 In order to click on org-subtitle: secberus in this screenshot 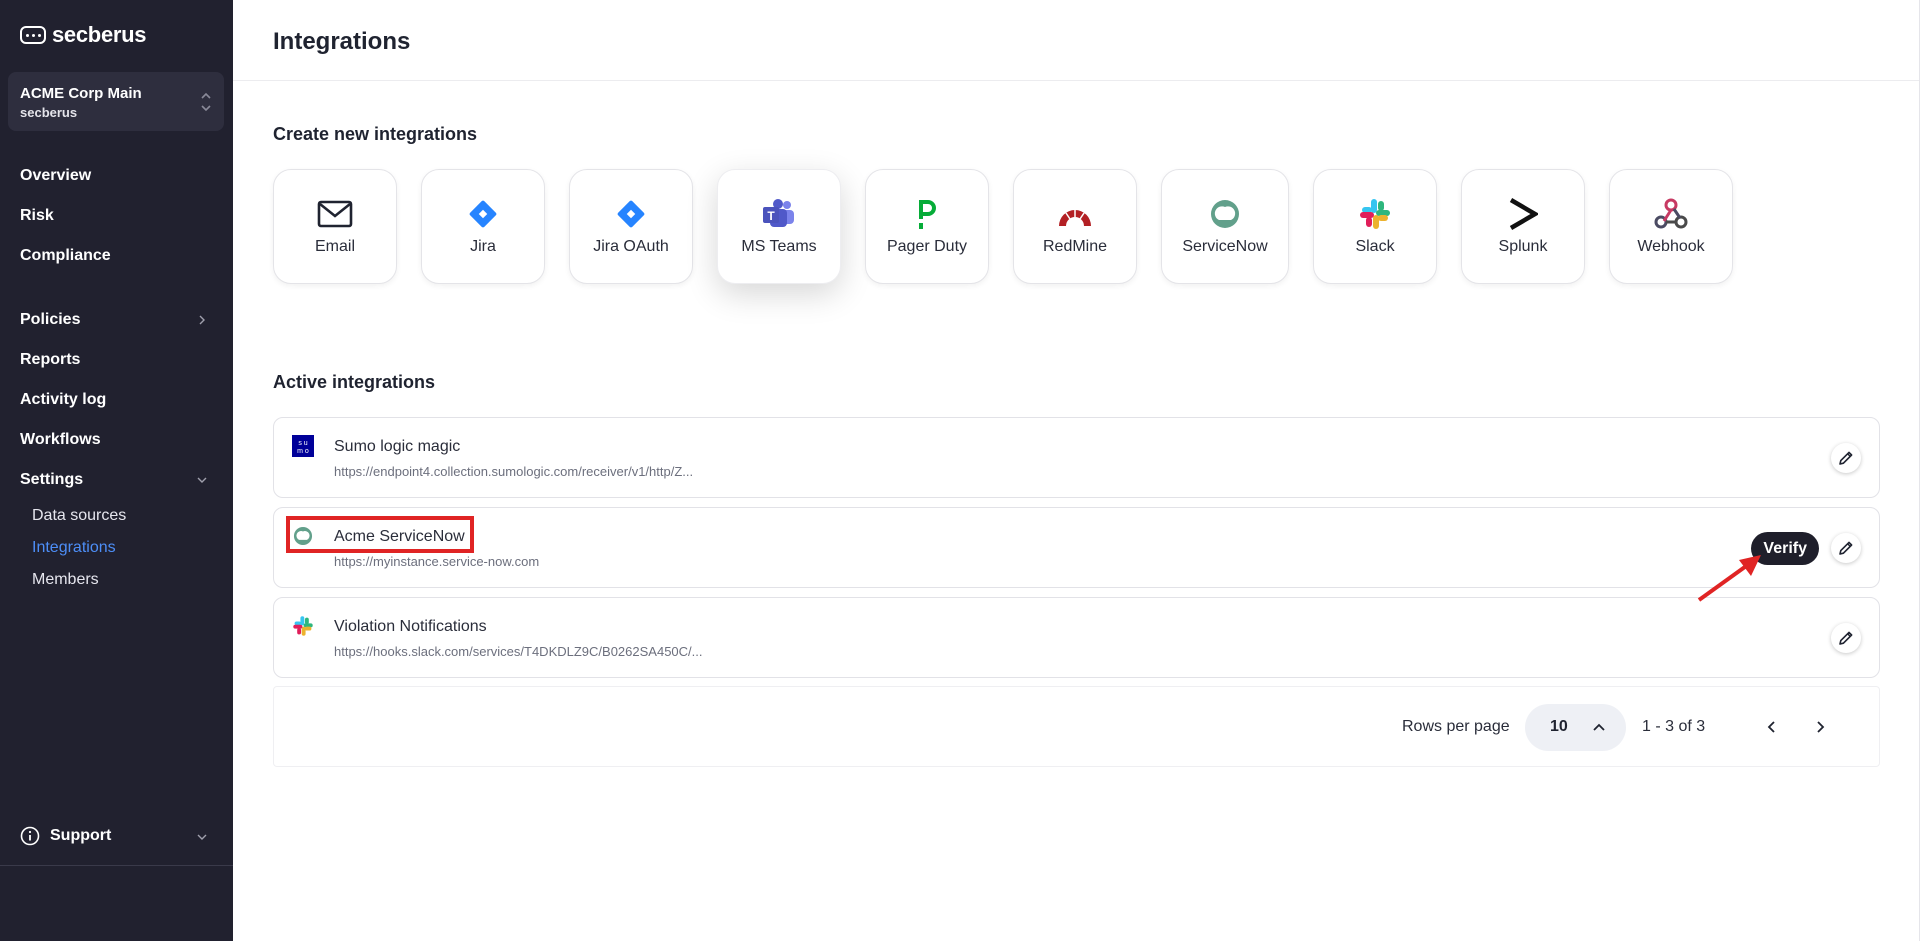, I will do `click(49, 112)`.